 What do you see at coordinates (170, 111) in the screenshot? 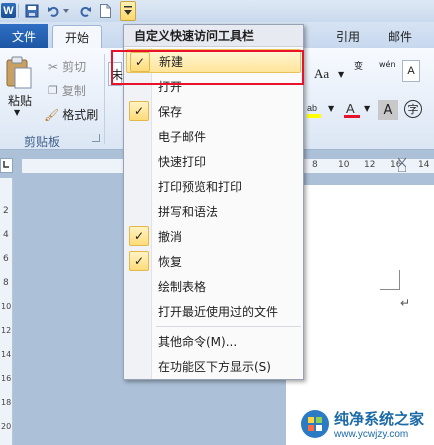
I see `menu-item-label: 保存` at bounding box center [170, 111].